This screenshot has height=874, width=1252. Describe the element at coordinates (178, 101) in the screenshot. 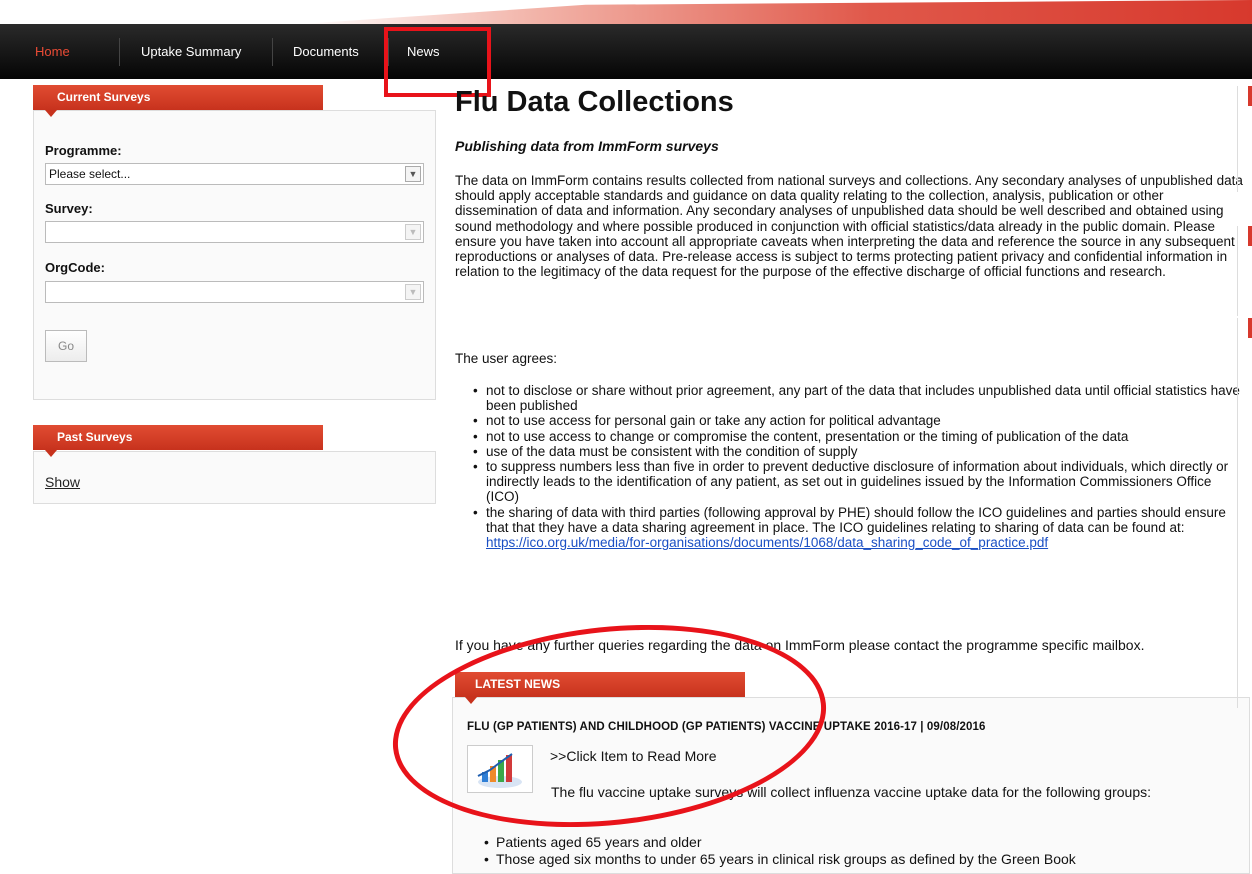

I see `current-surveys-title: Current Surveys` at that location.